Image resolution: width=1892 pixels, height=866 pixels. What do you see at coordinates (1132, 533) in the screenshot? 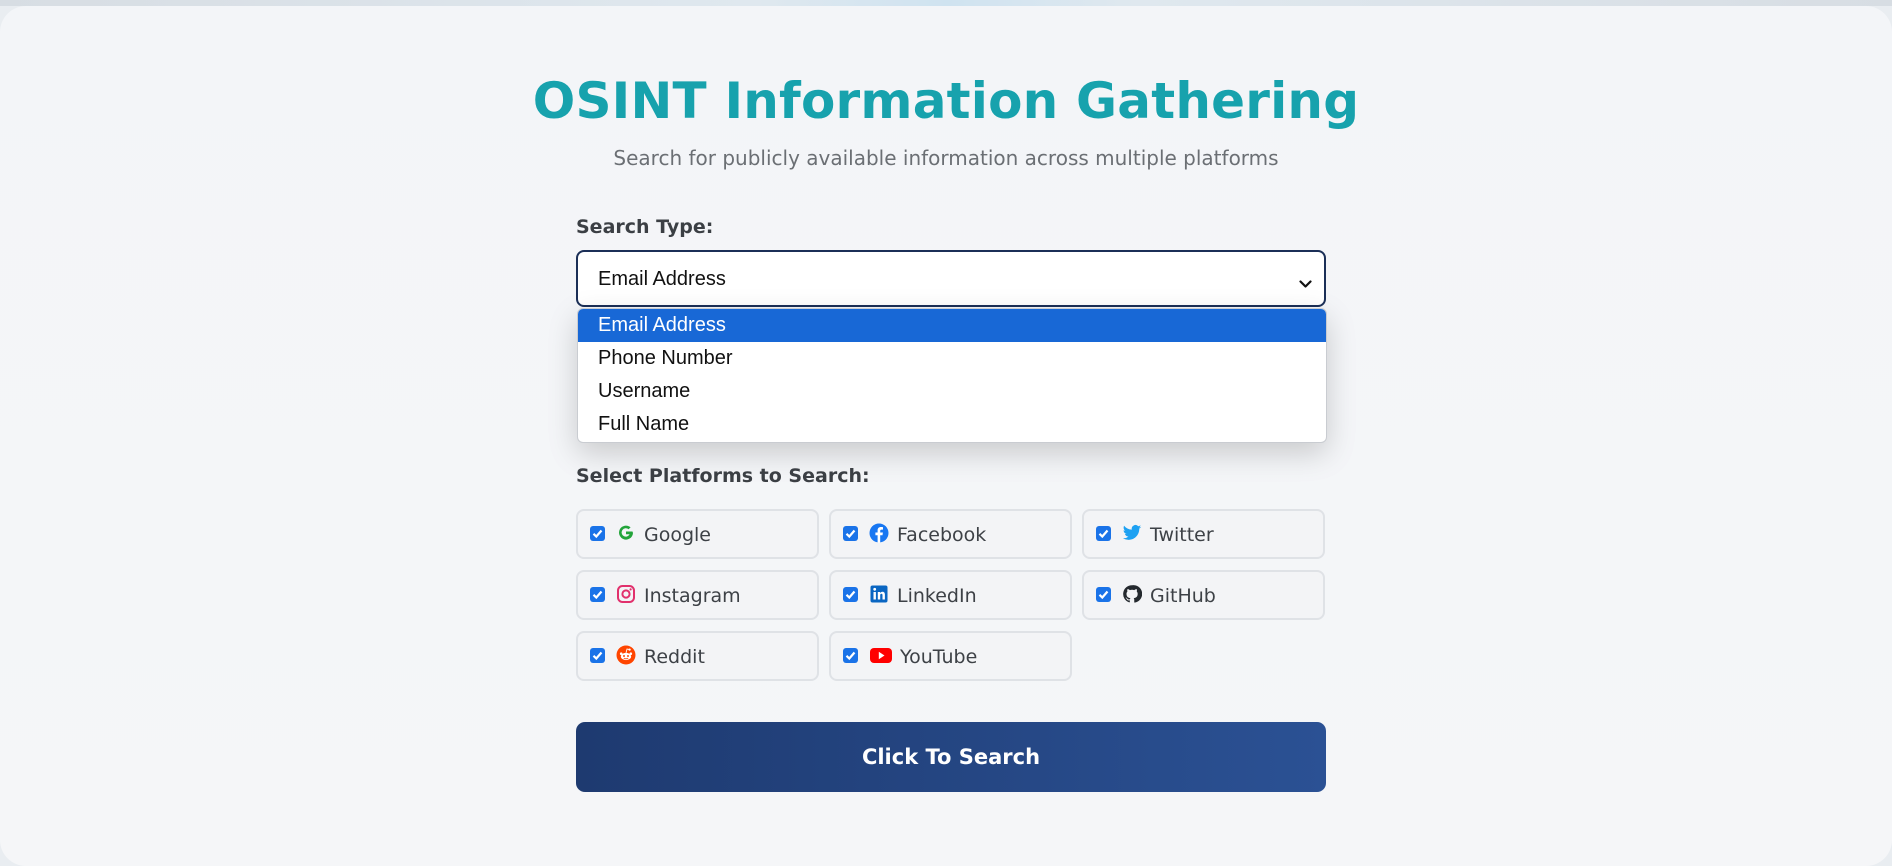
I see `twitter-icon` at bounding box center [1132, 533].